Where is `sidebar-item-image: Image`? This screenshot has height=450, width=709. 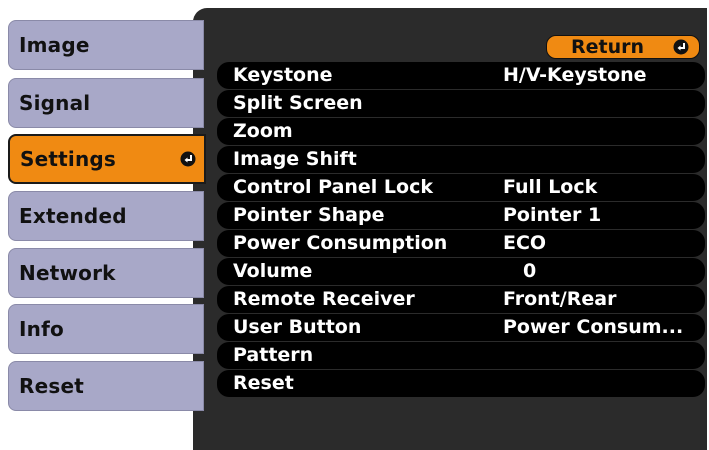 sidebar-item-image: Image is located at coordinates (106, 45).